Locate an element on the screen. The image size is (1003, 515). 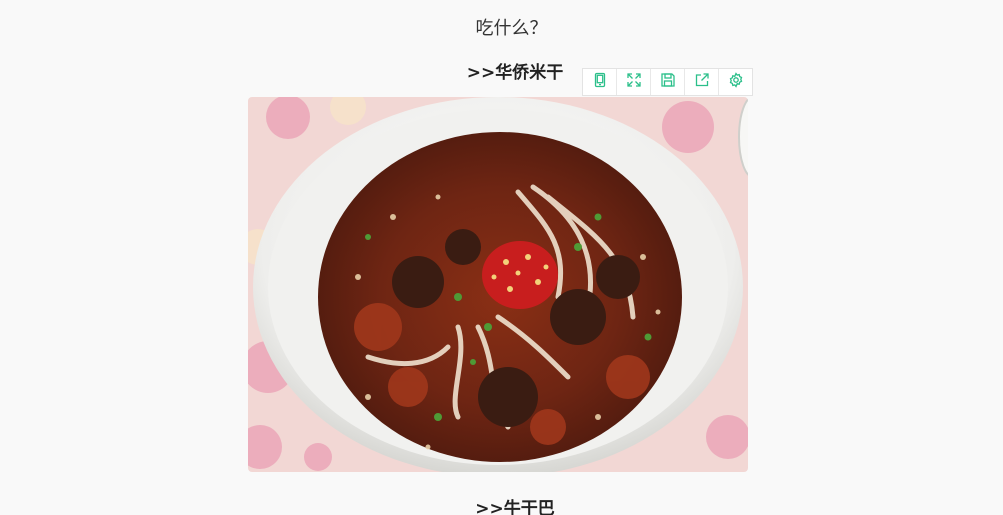
settings-icon is located at coordinates (736, 82).